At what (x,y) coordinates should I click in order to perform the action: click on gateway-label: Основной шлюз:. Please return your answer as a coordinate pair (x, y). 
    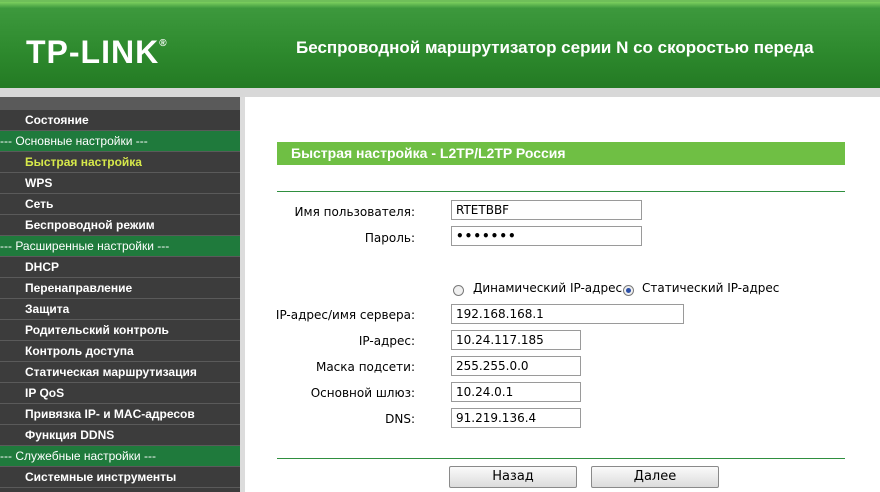
    Looking at the image, I should click on (362, 393).